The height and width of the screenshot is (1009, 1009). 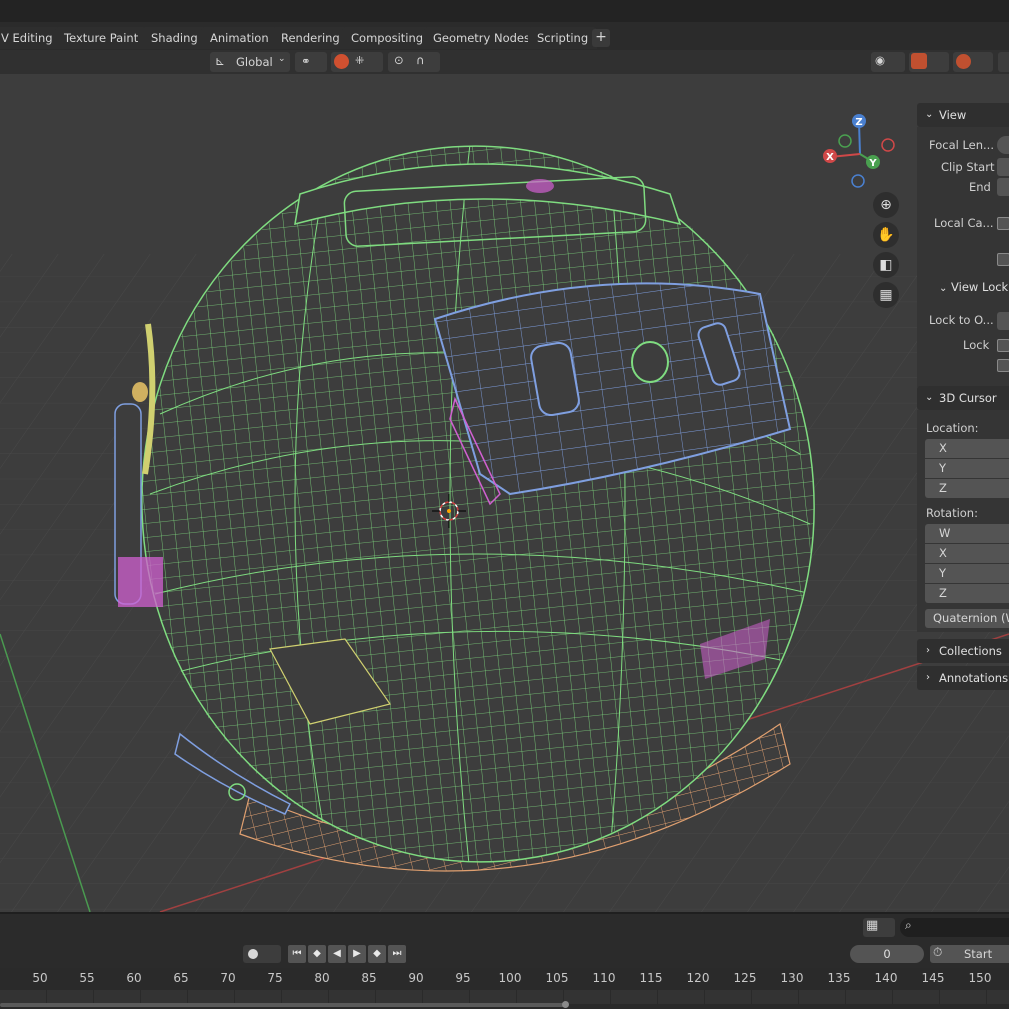 I want to click on overlays-toggle, so click(x=973, y=62).